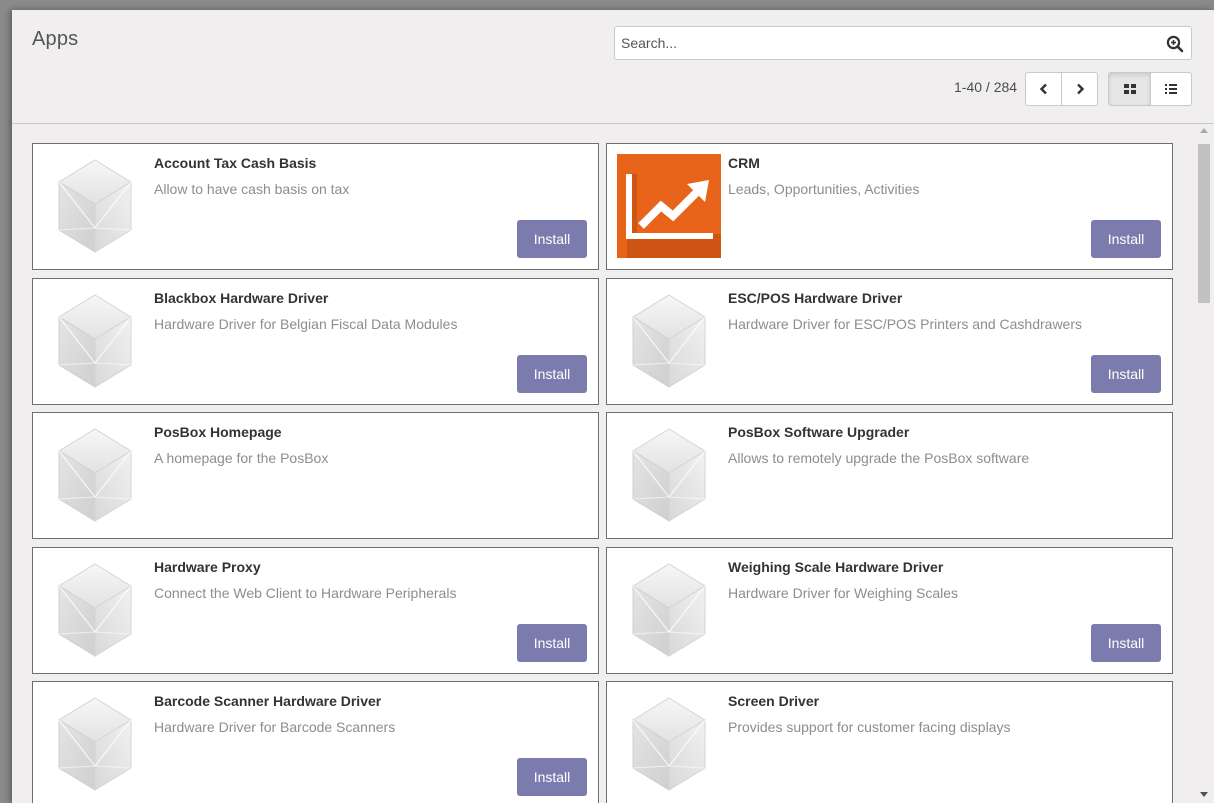  Describe the element at coordinates (1204, 794) in the screenshot. I see `scroll-down-arrow` at that location.